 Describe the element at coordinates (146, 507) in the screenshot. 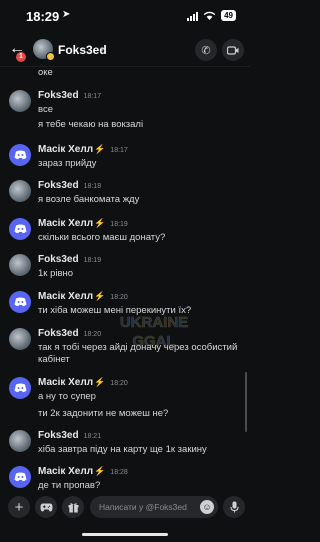

I see `message-input` at that location.